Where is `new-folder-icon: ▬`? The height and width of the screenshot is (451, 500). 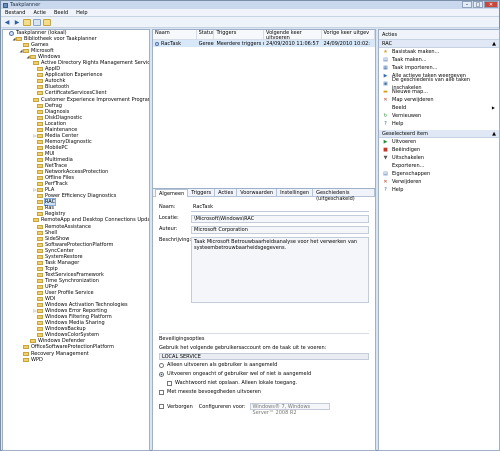 new-folder-icon: ▬ is located at coordinates (385, 91).